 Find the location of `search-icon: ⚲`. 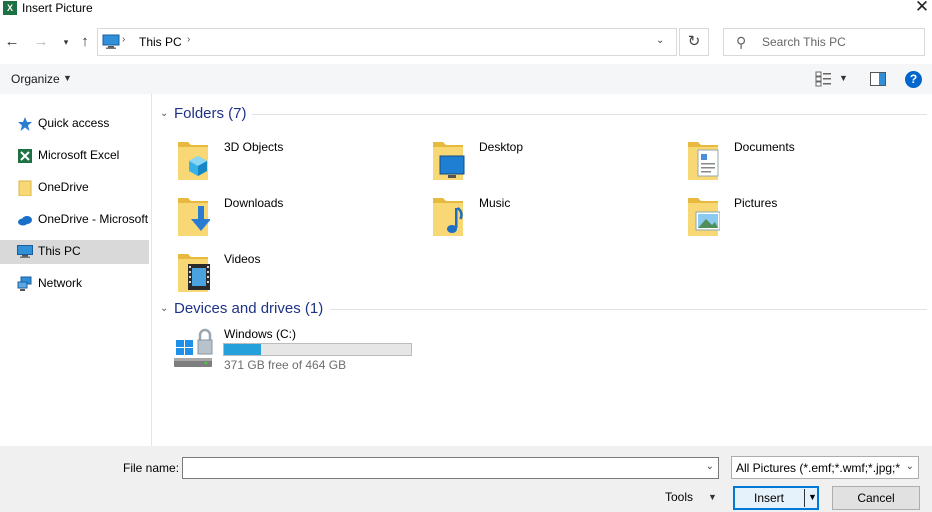

search-icon: ⚲ is located at coordinates (741, 42).